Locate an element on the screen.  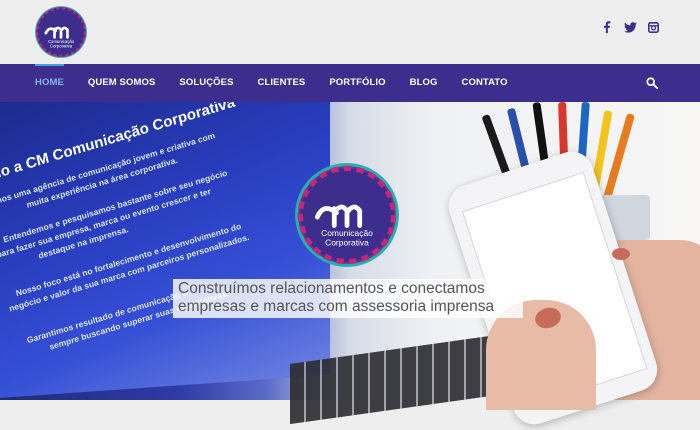
nav-item-blog: BLOG is located at coordinates (424, 83).